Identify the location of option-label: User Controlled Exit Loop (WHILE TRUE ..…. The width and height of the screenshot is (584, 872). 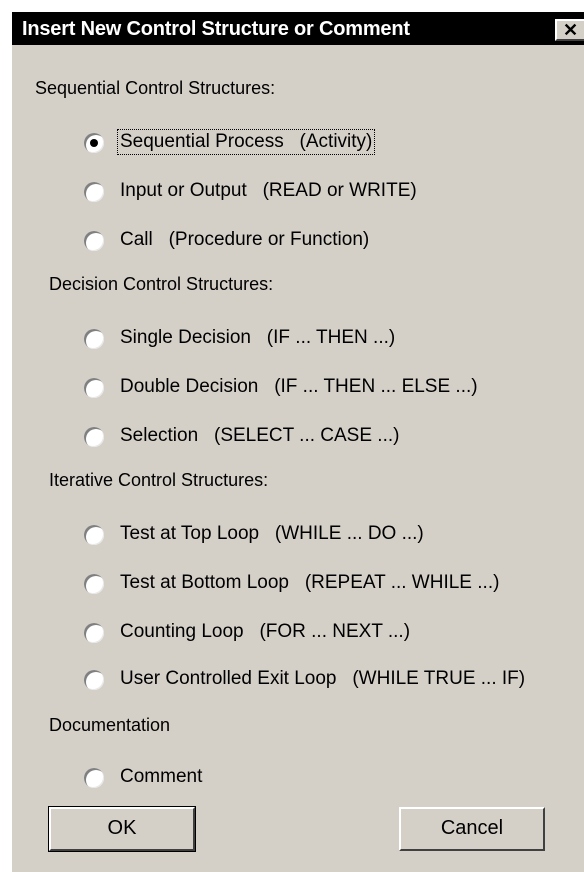
(323, 678).